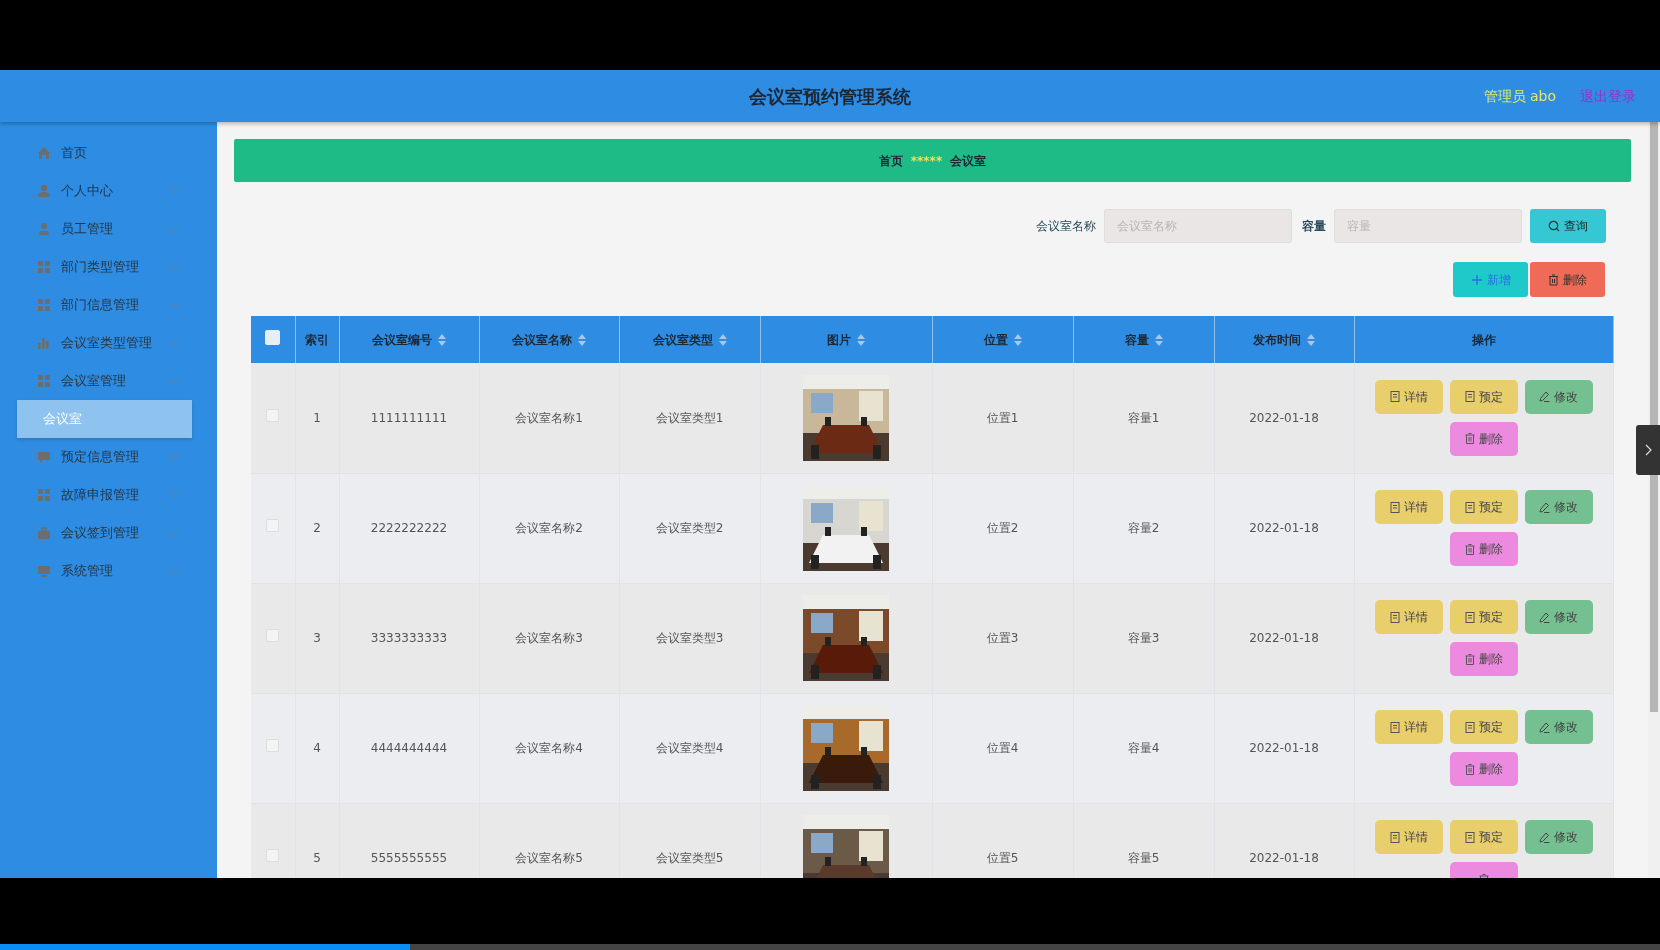  What do you see at coordinates (108, 457) in the screenshot?
I see `sidebar-item: 预定信息管理` at bounding box center [108, 457].